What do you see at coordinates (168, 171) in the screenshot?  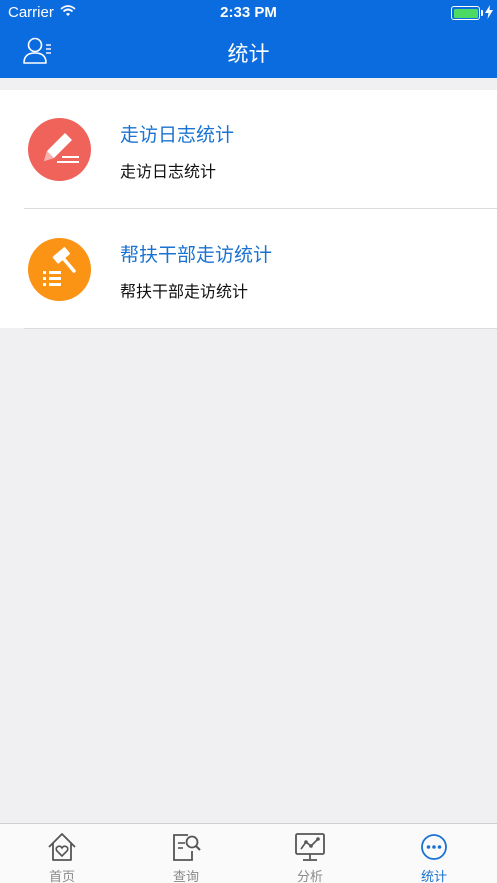 I see `list-item-subtitle: 走访日志统计` at bounding box center [168, 171].